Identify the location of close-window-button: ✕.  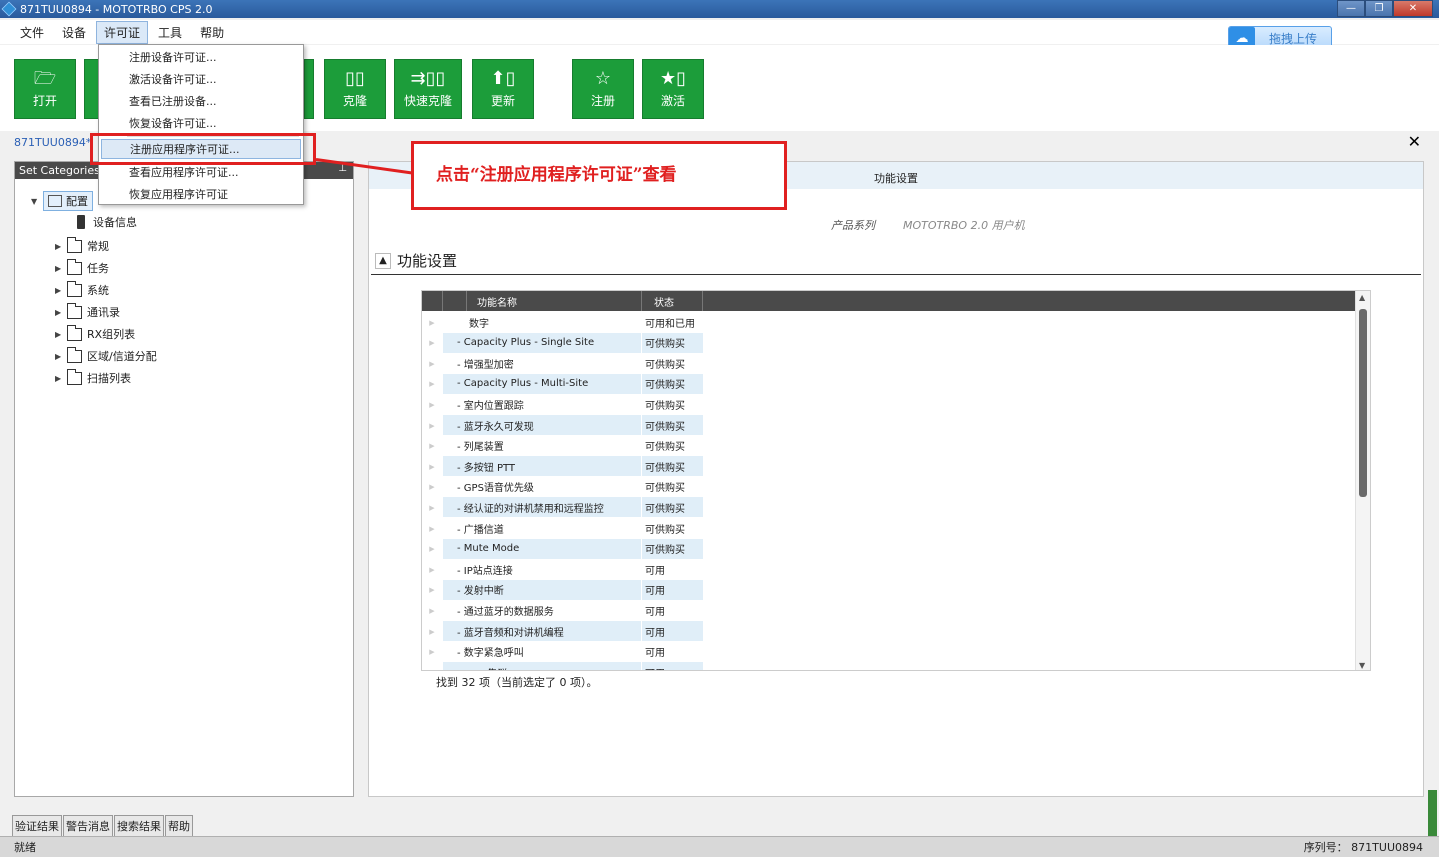
(1413, 8).